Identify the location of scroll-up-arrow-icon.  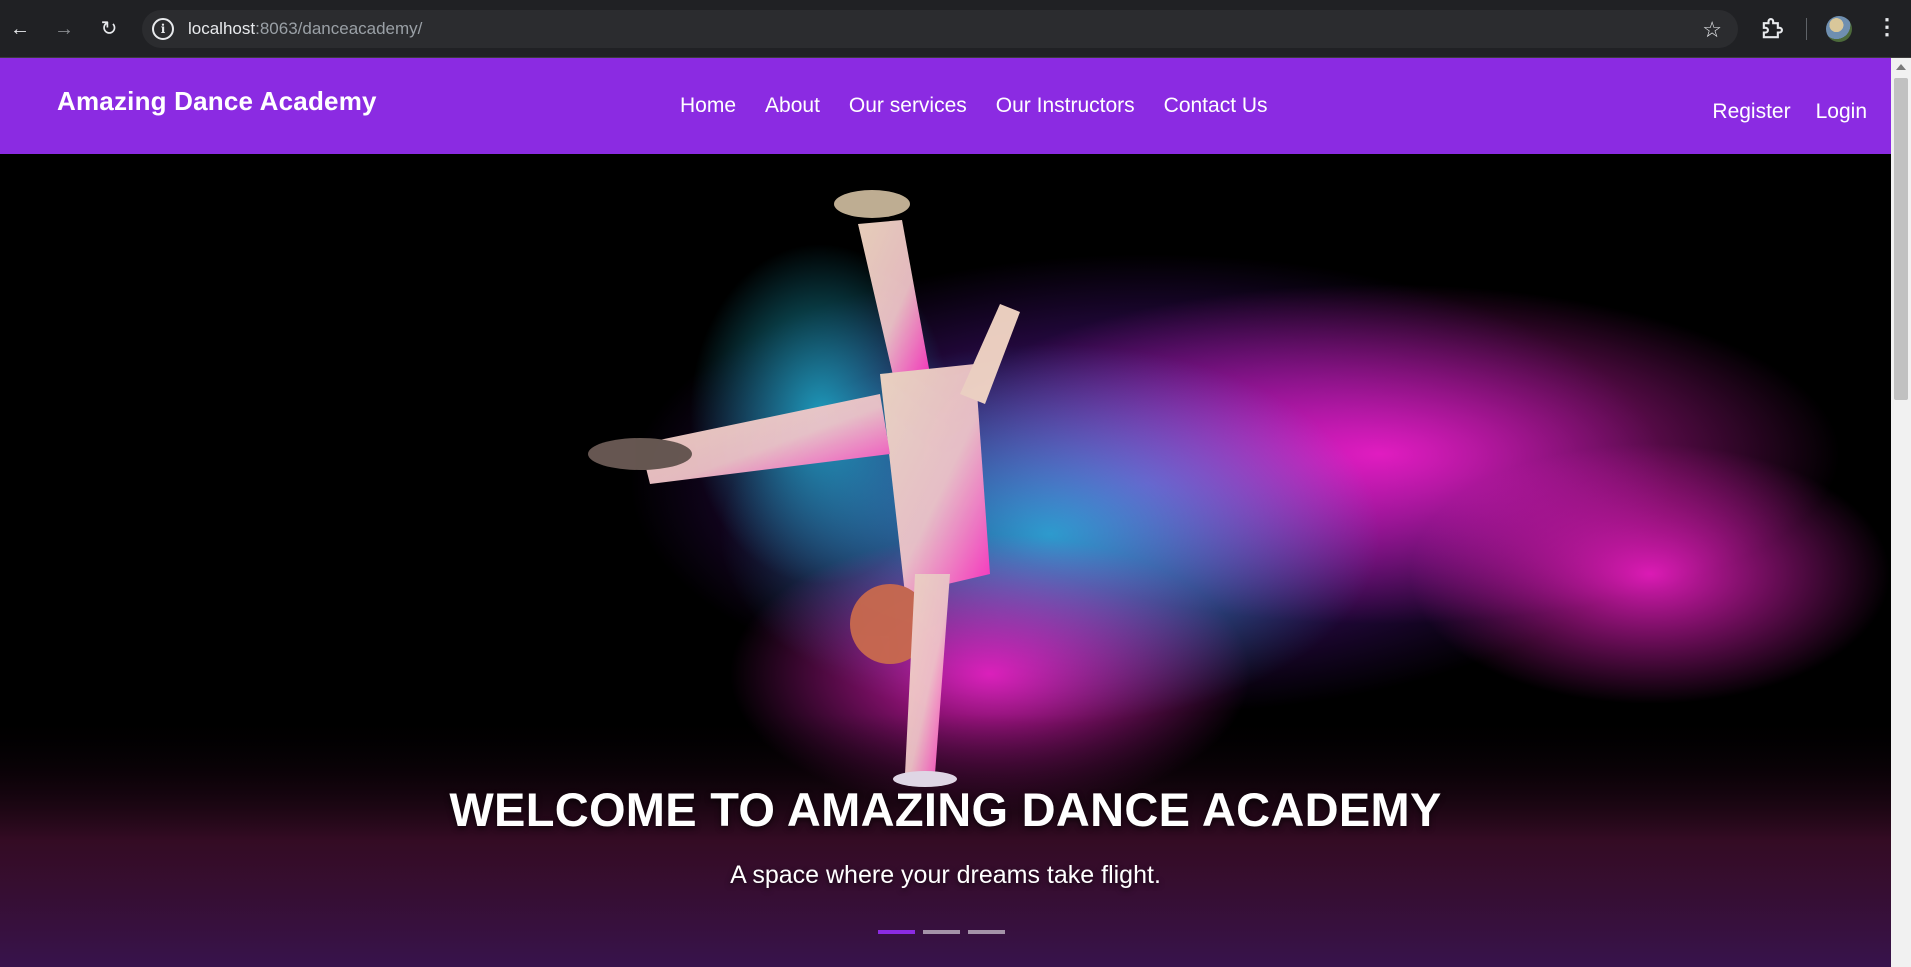
(1901, 67).